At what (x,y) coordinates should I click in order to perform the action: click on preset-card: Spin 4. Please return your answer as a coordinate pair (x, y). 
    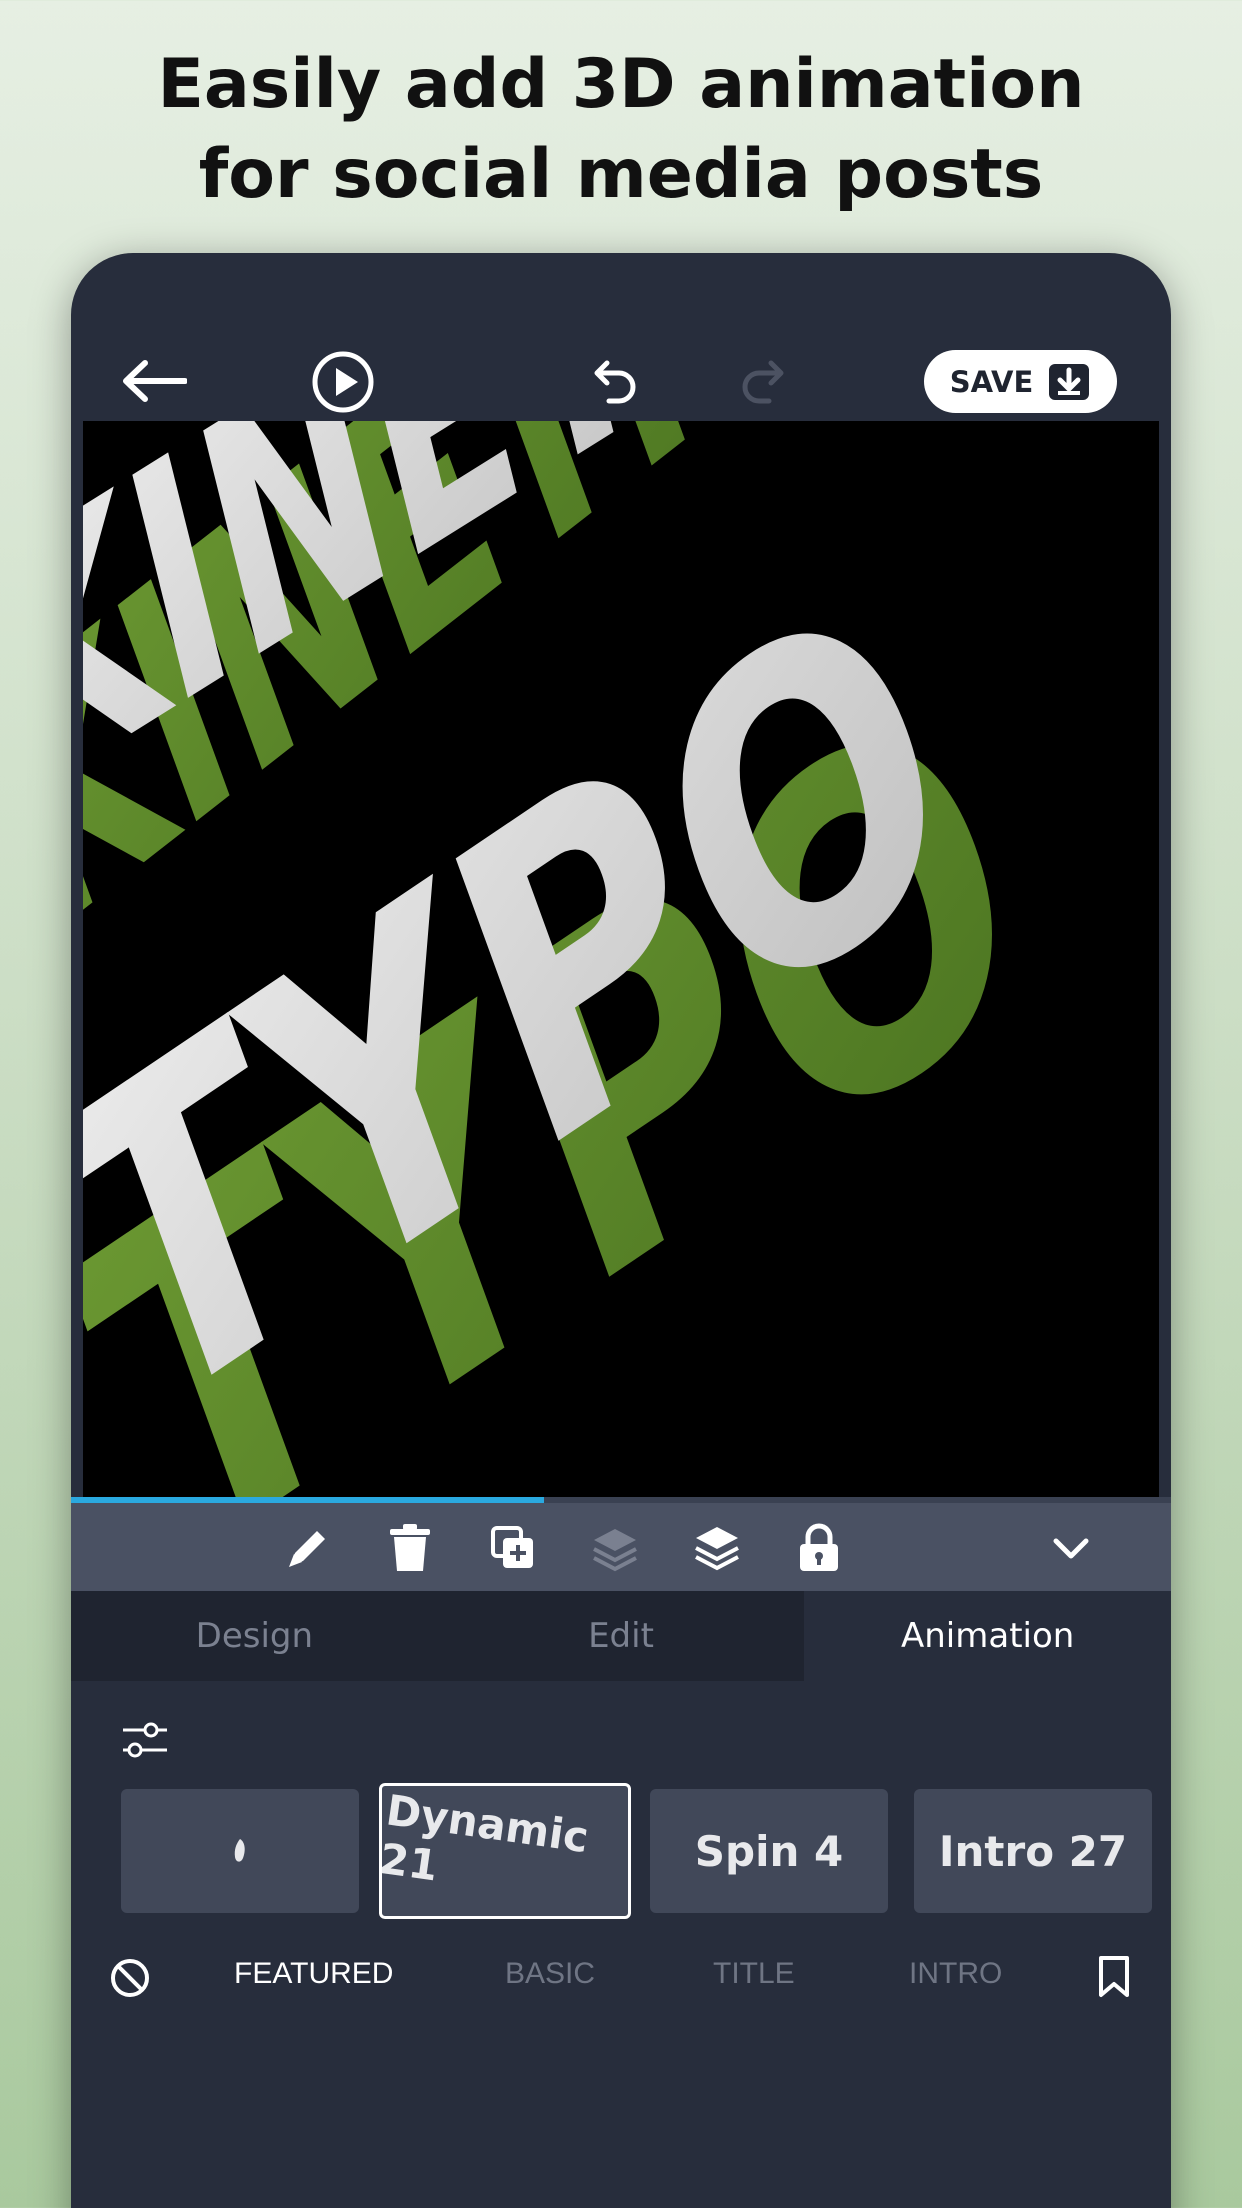
    Looking at the image, I should click on (769, 1851).